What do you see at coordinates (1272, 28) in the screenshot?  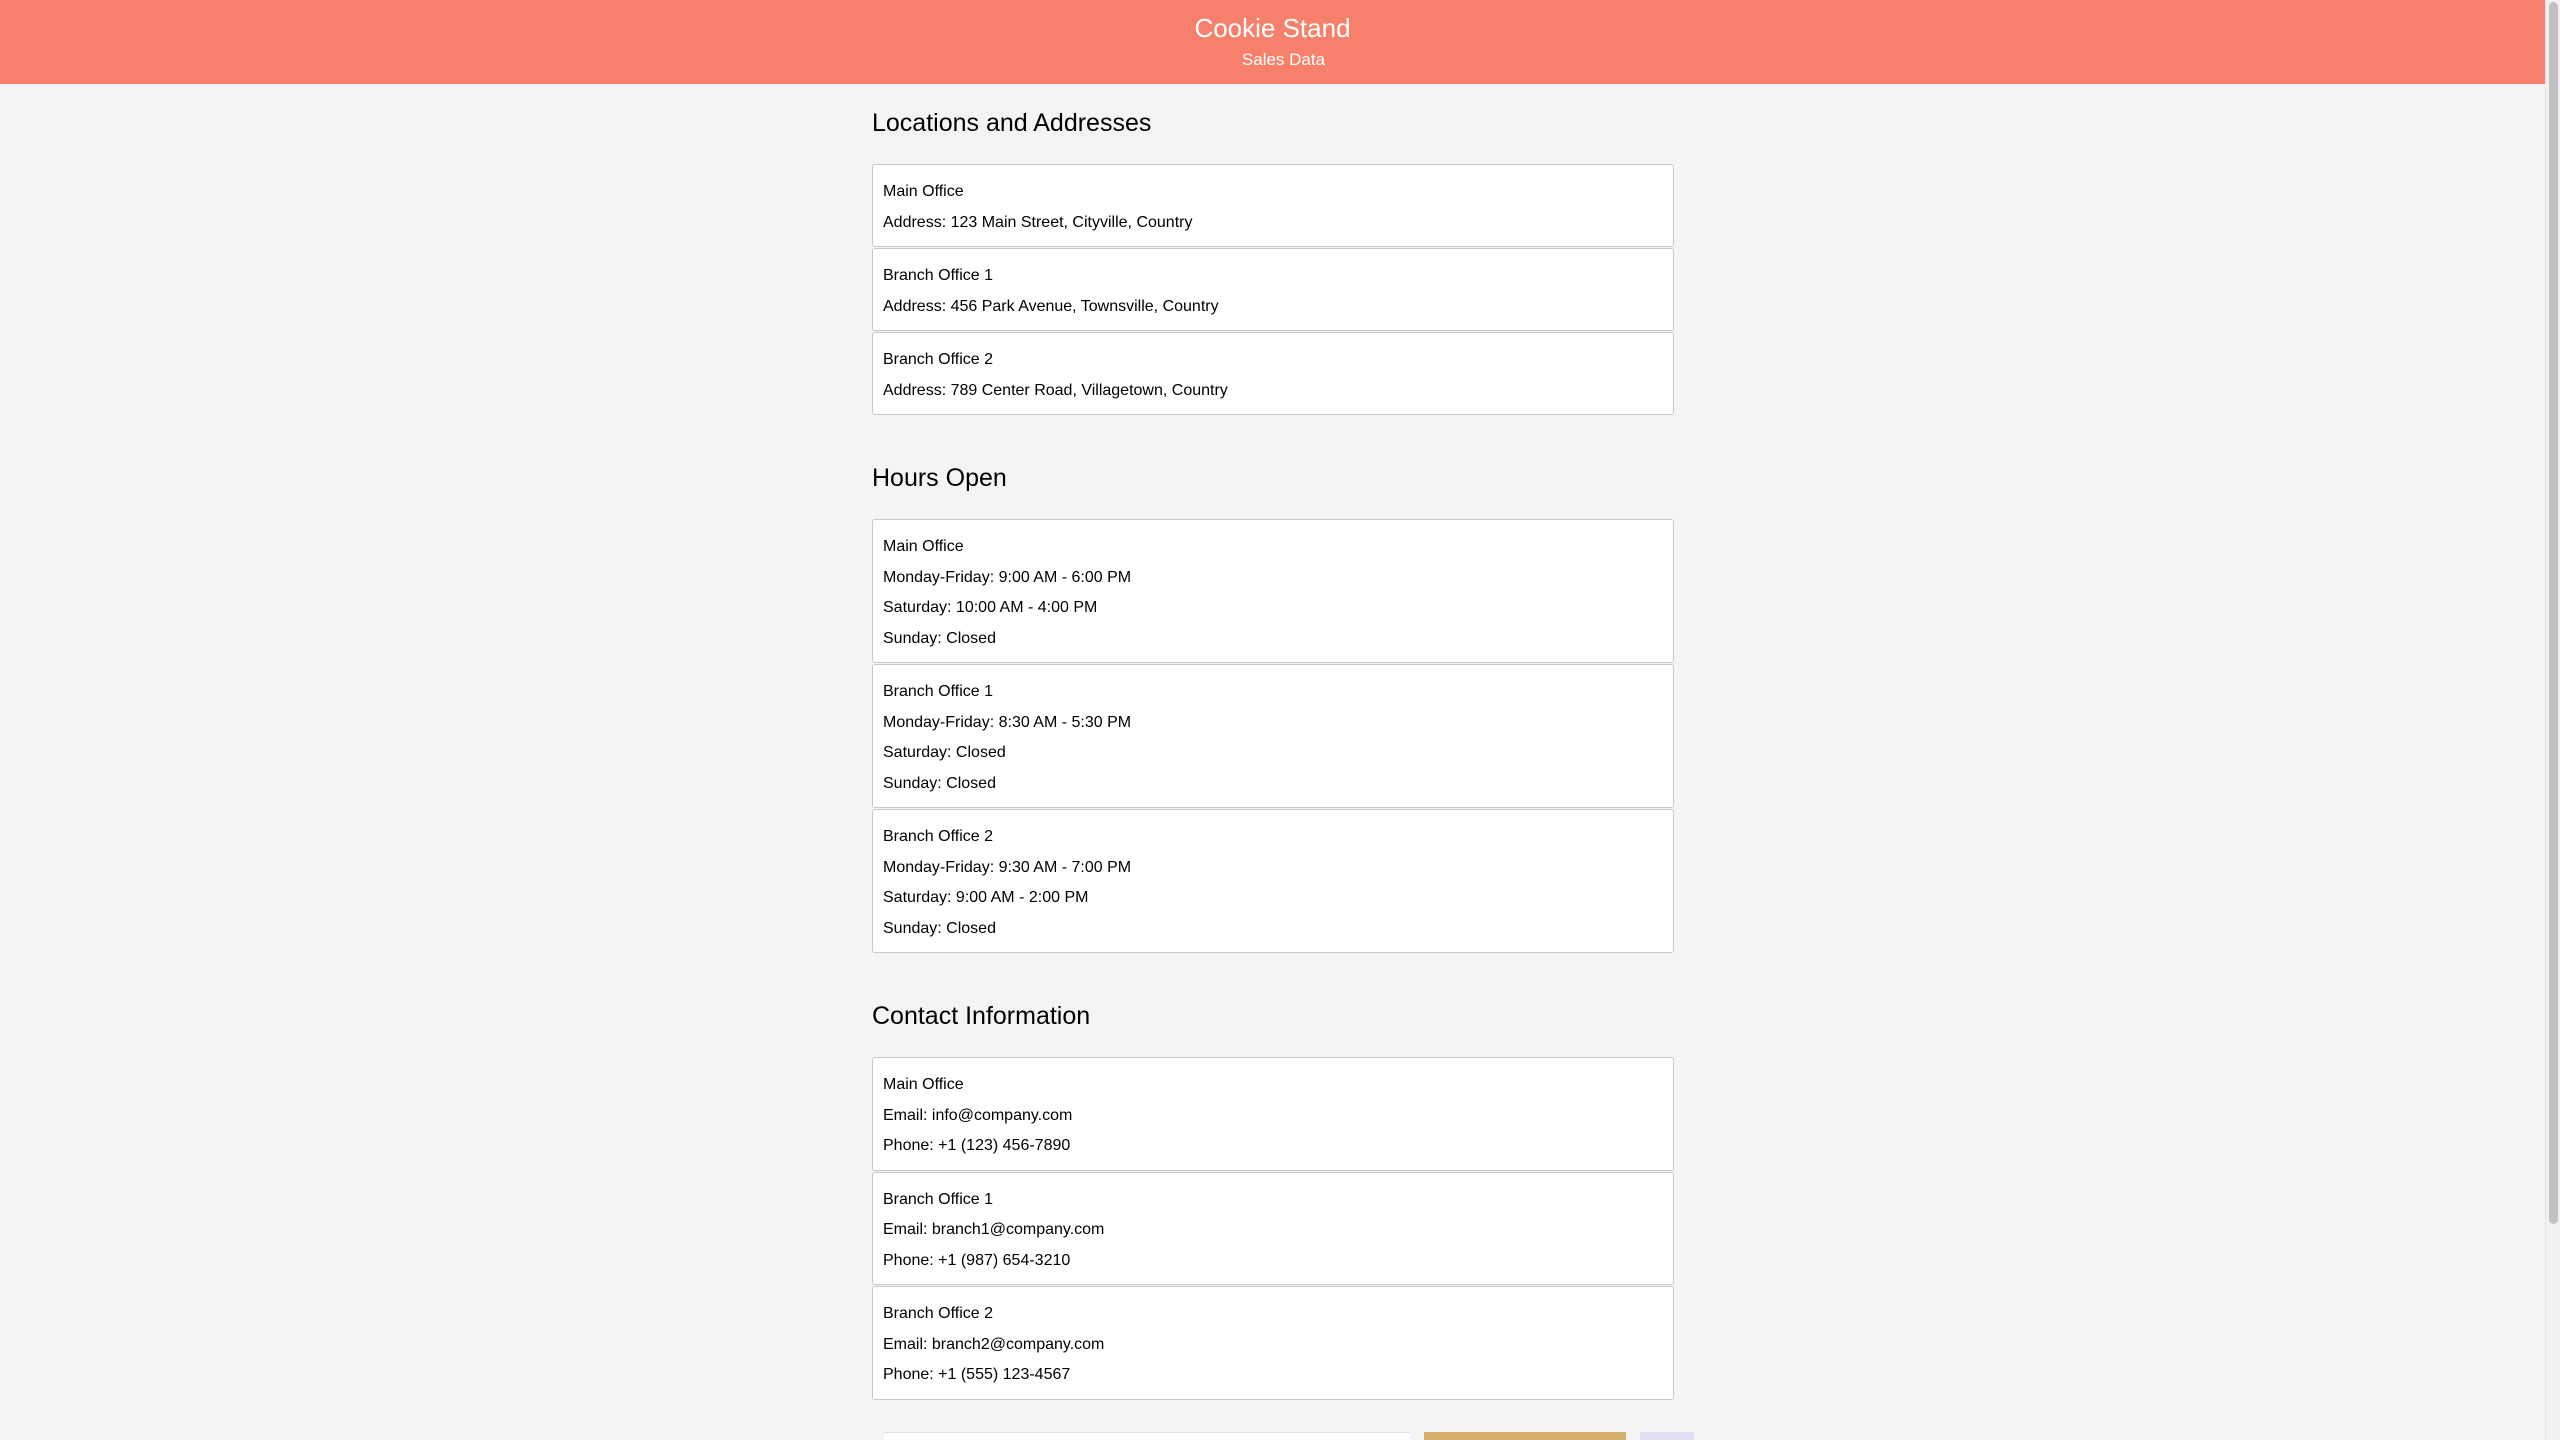 I see `site-title: Cookie Stand` at bounding box center [1272, 28].